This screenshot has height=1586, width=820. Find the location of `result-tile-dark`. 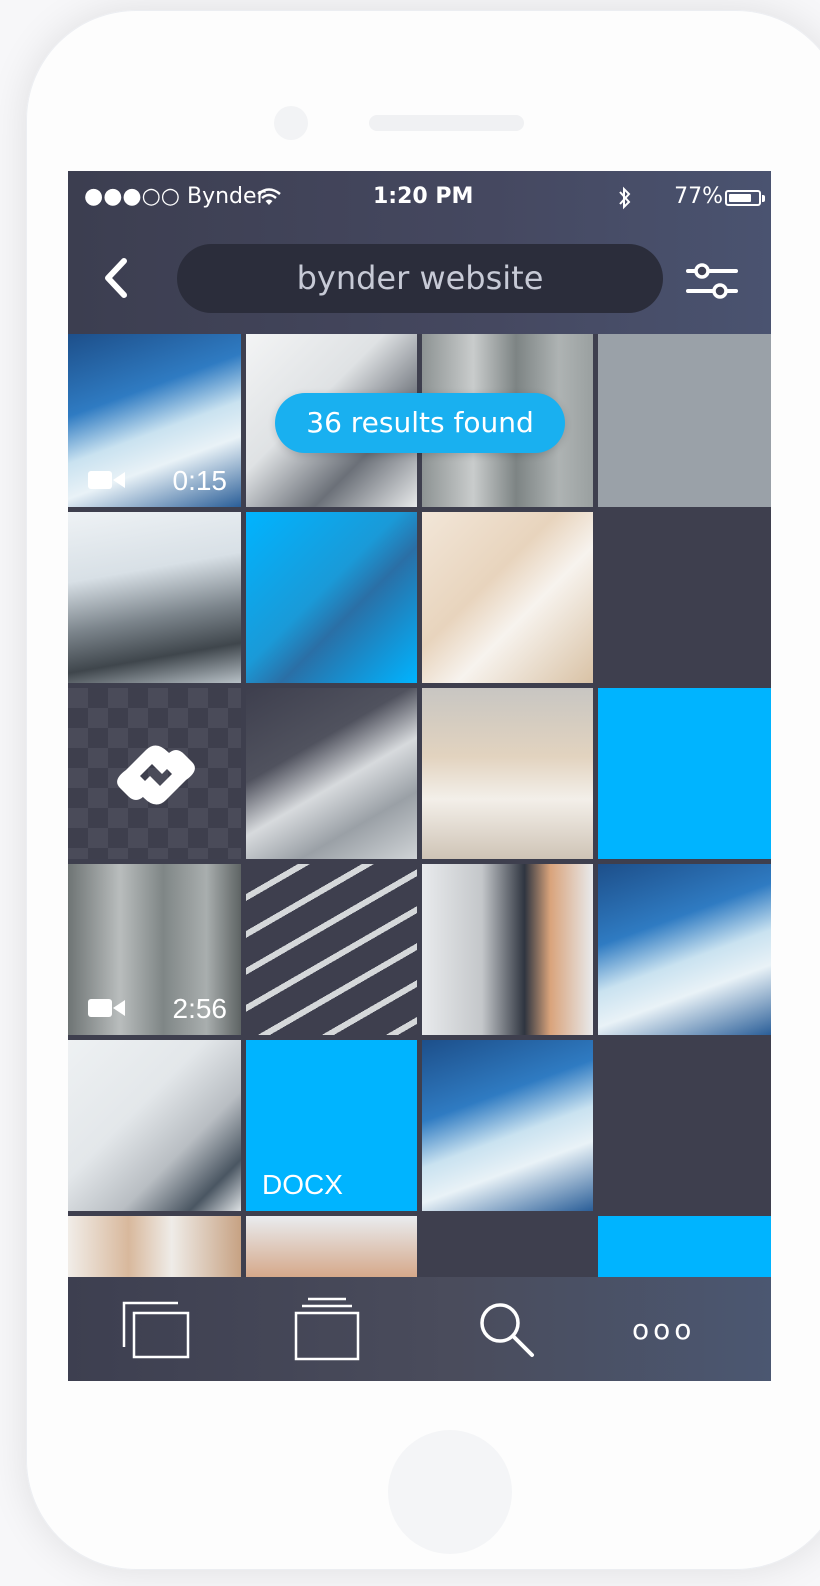

result-tile-dark is located at coordinates (684, 597).